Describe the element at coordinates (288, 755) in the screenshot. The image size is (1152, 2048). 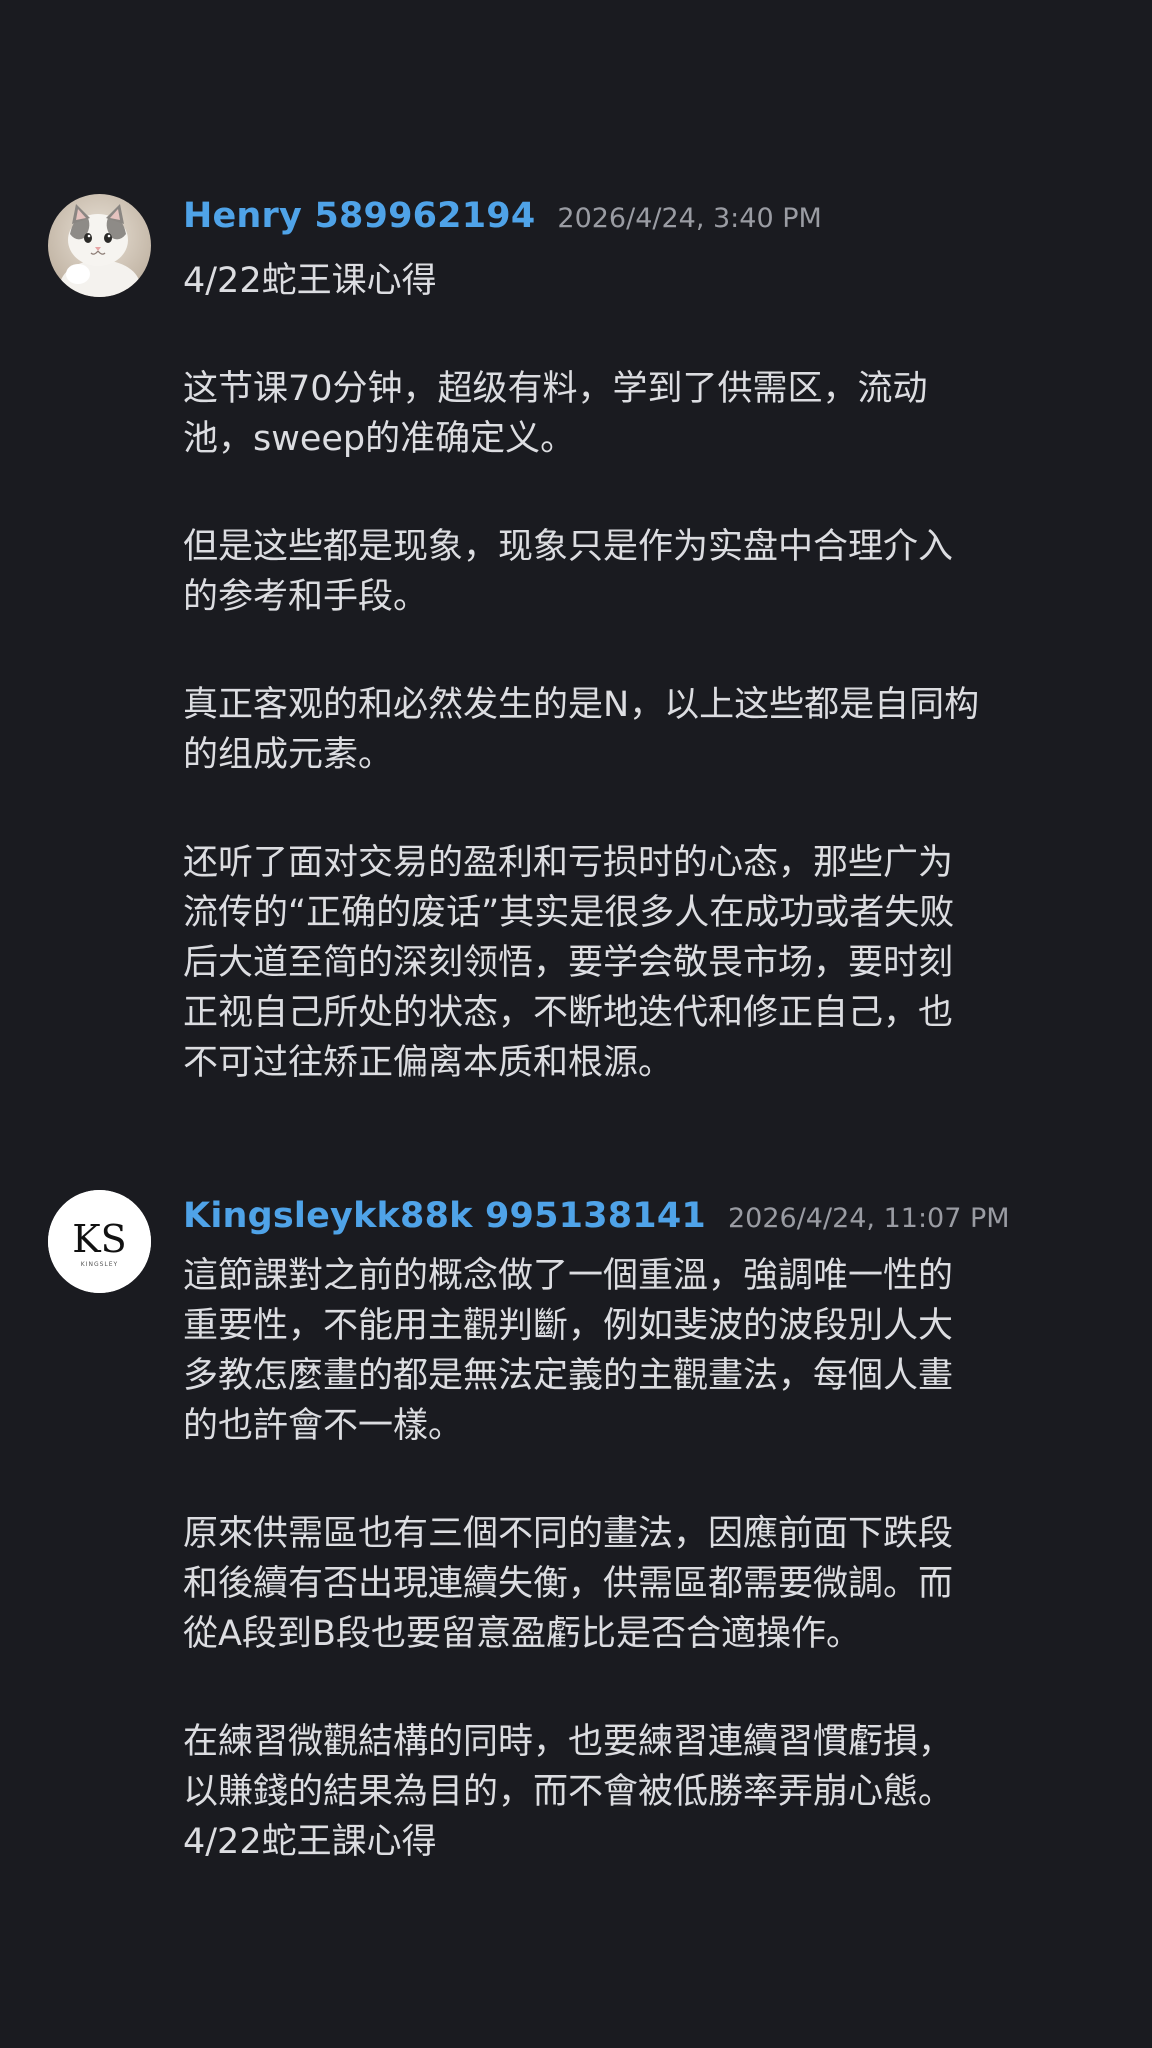
I see `text-line: 的组成元素。` at that location.